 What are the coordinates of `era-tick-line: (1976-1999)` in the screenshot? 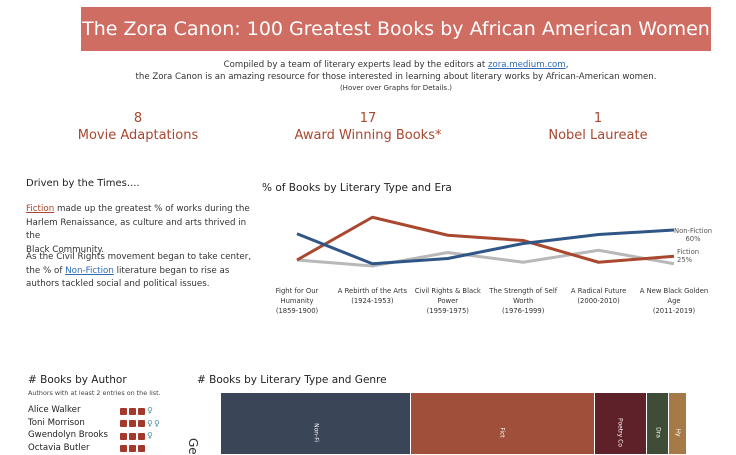 It's located at (523, 311).